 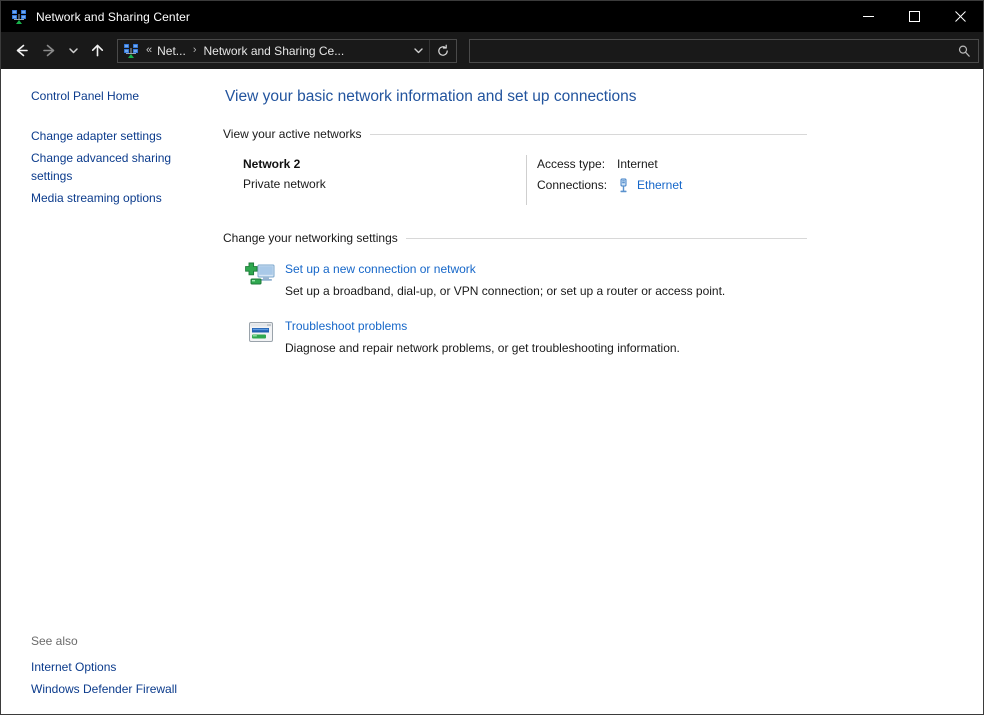 I want to click on see-also-title: See also, so click(x=54, y=641).